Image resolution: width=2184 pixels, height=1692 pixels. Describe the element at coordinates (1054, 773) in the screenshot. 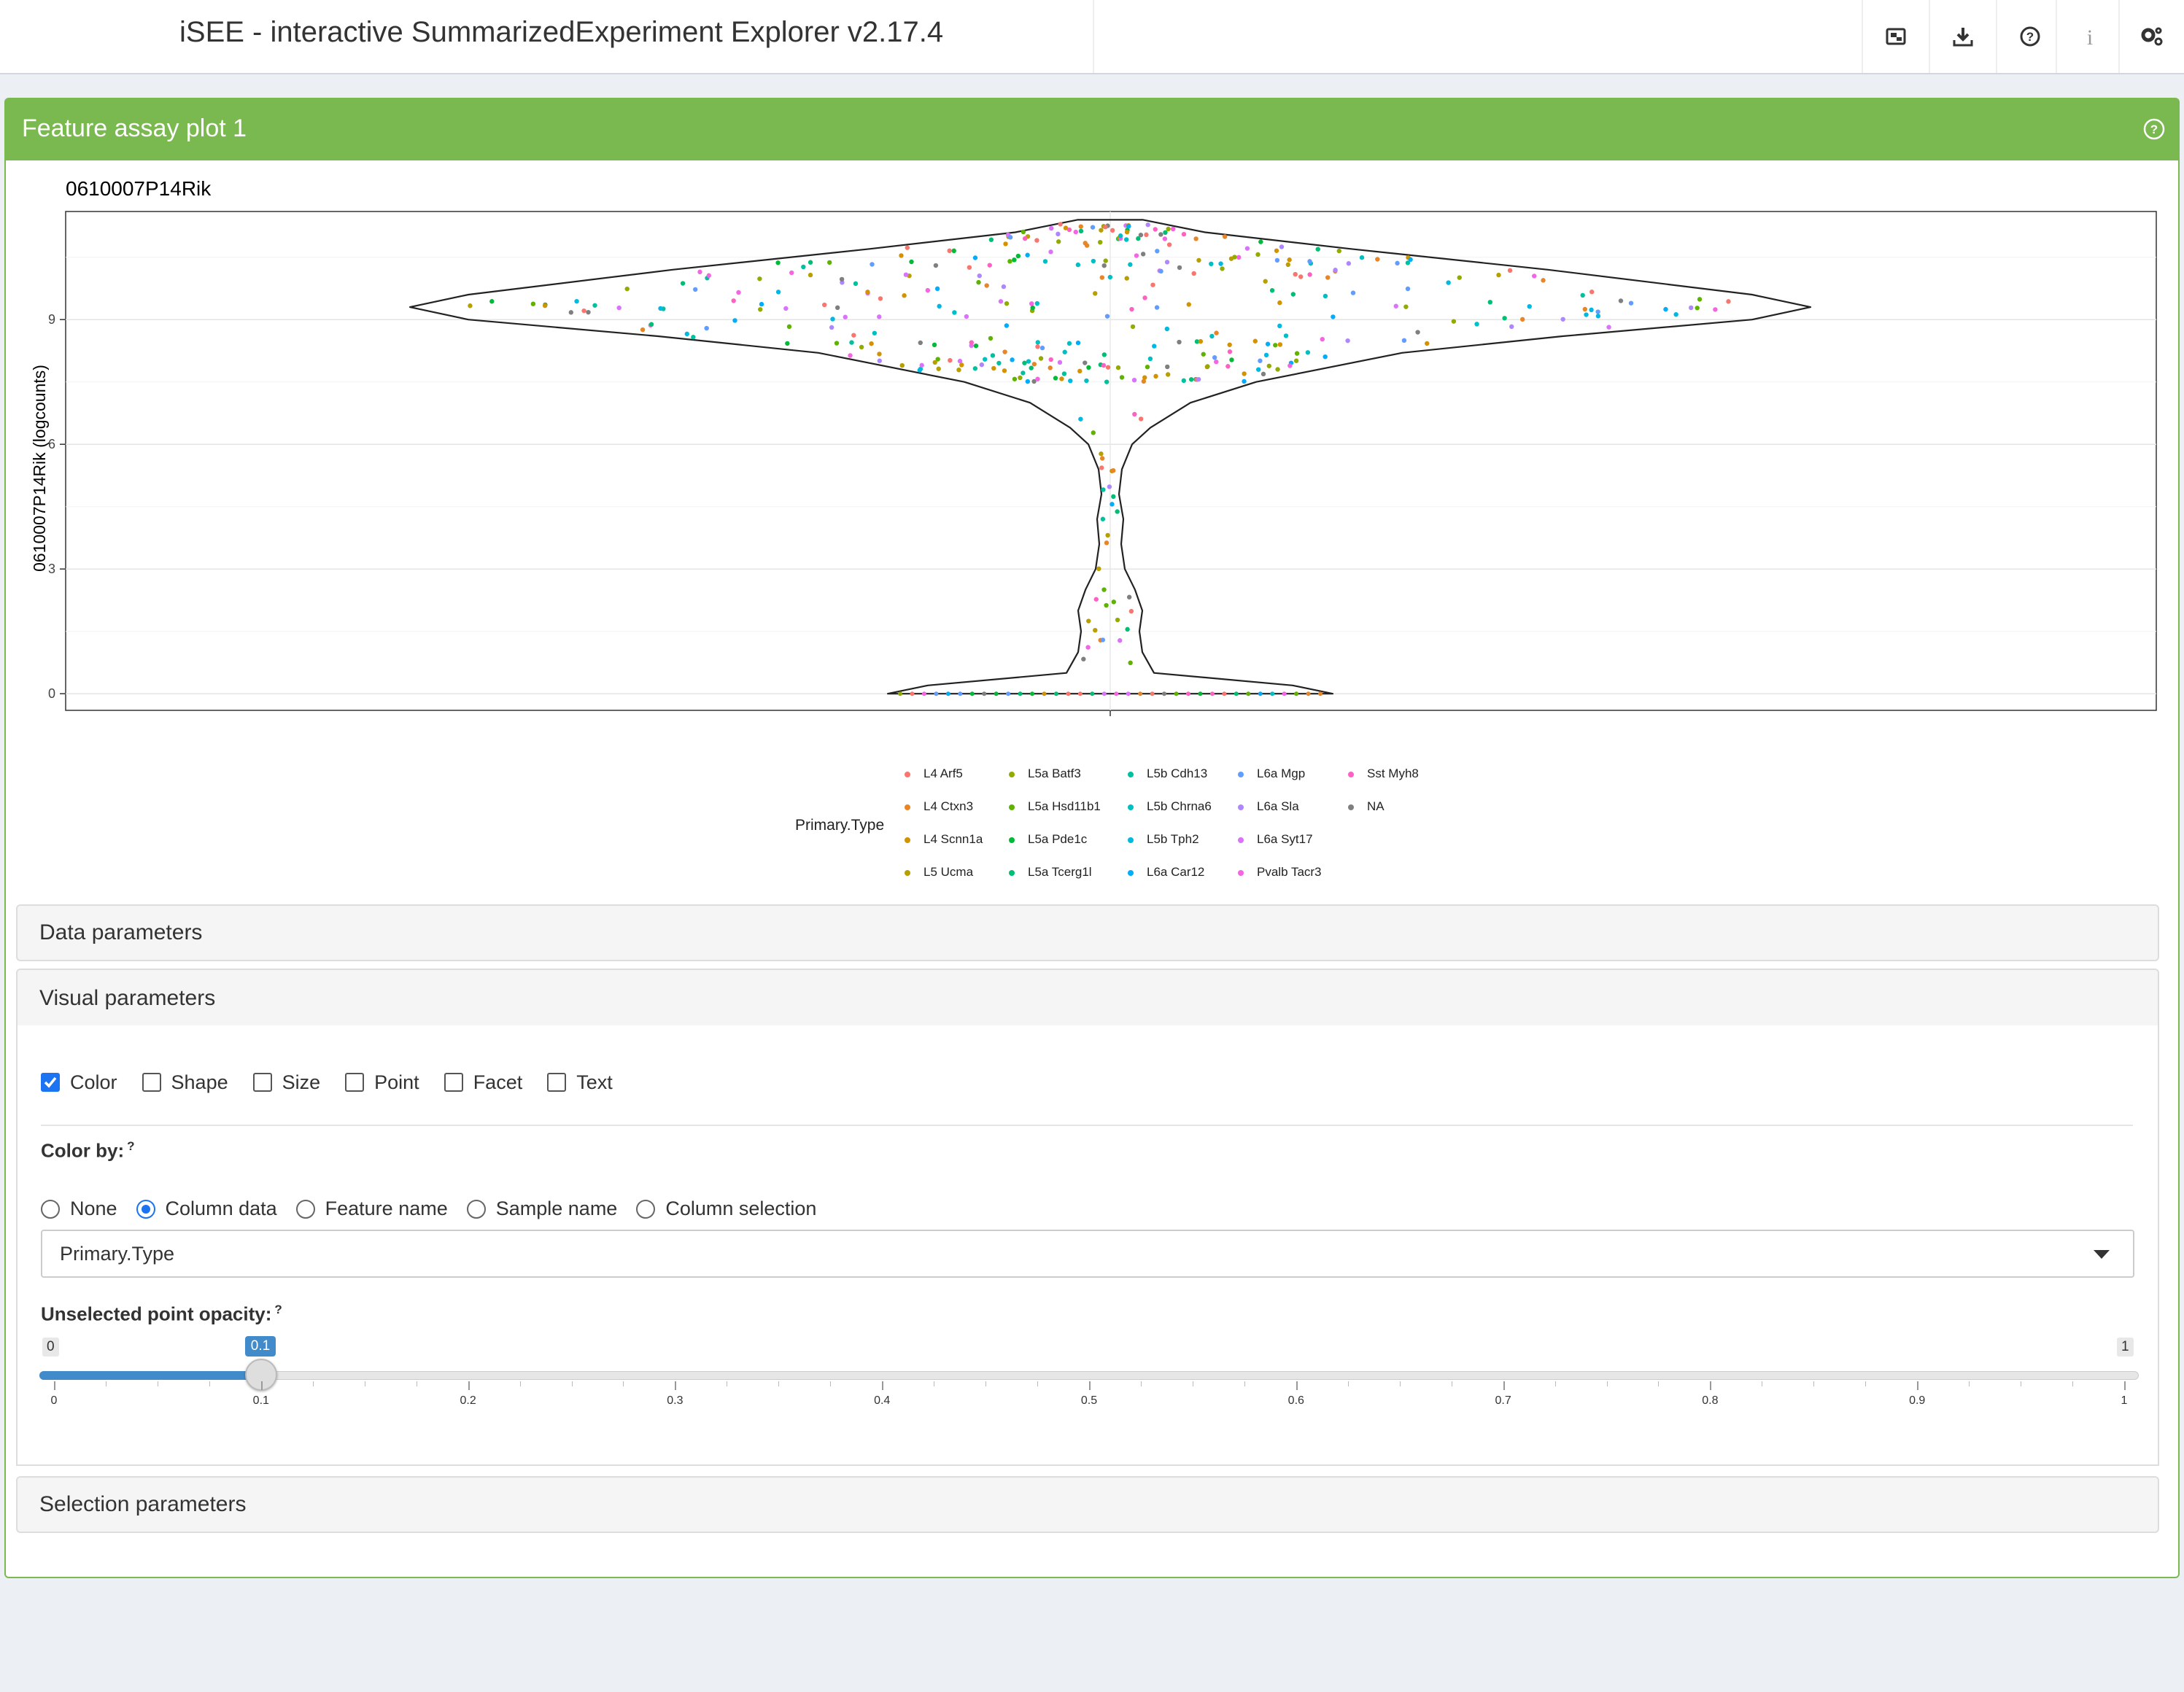

I see `legend-label: L5a Batf3` at that location.